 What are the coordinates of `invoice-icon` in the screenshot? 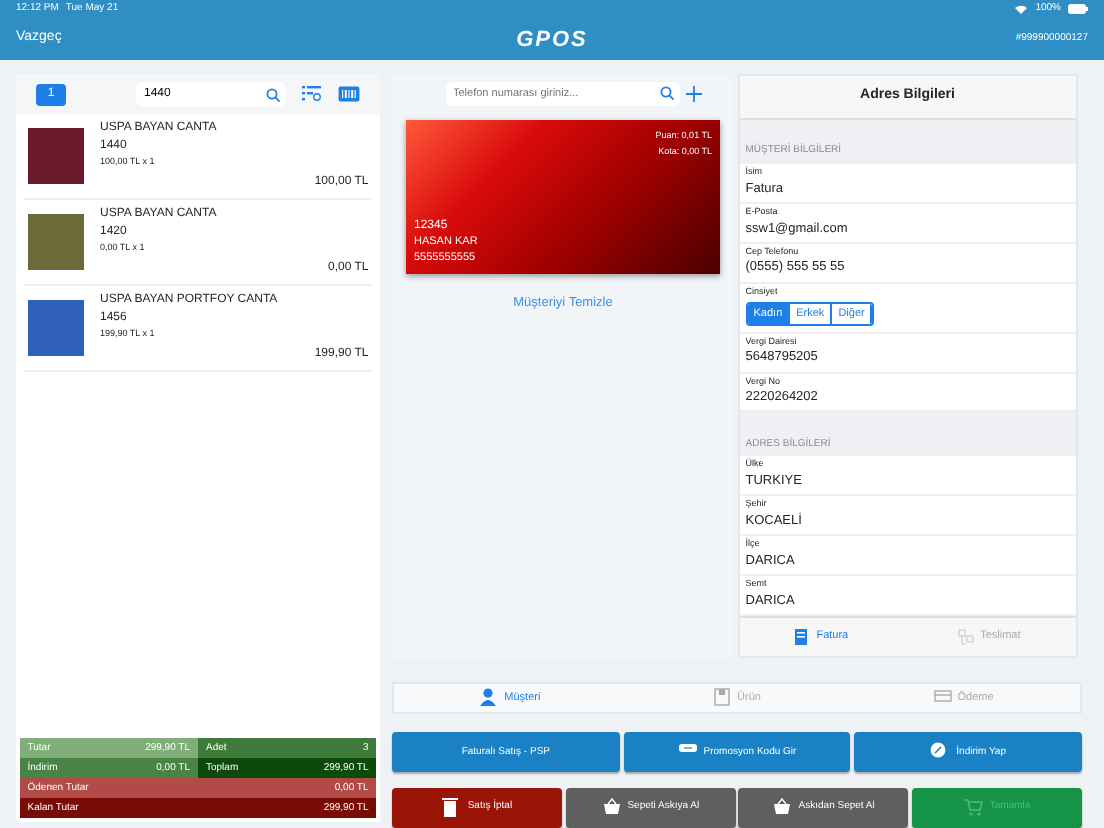 It's located at (802, 637).